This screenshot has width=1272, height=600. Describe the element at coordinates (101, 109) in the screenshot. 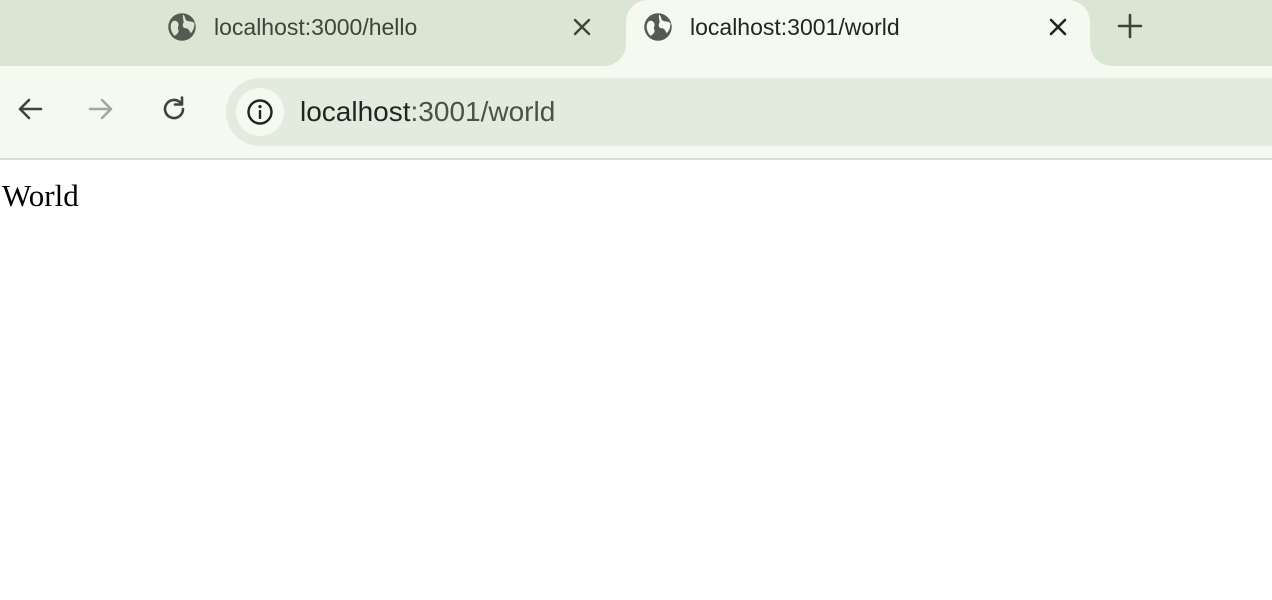

I see `arrow-right-icon` at that location.